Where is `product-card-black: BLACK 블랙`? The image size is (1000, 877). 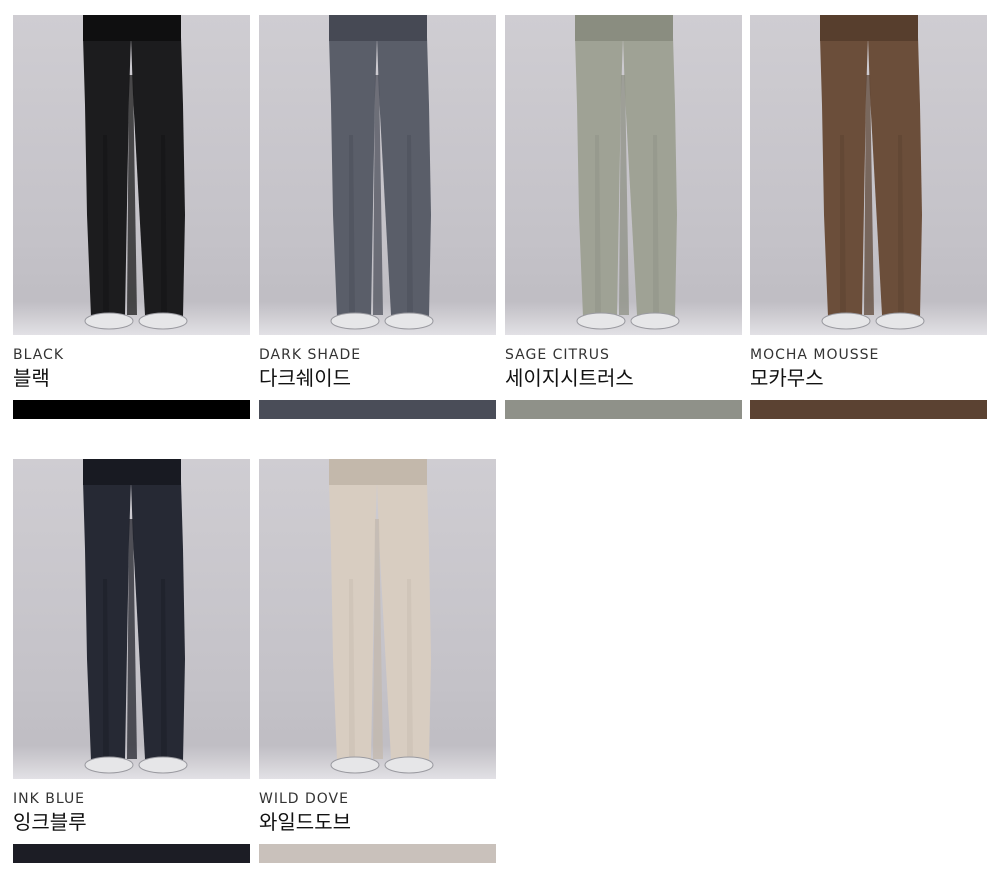
product-card-black: BLACK 블랙 is located at coordinates (131, 217).